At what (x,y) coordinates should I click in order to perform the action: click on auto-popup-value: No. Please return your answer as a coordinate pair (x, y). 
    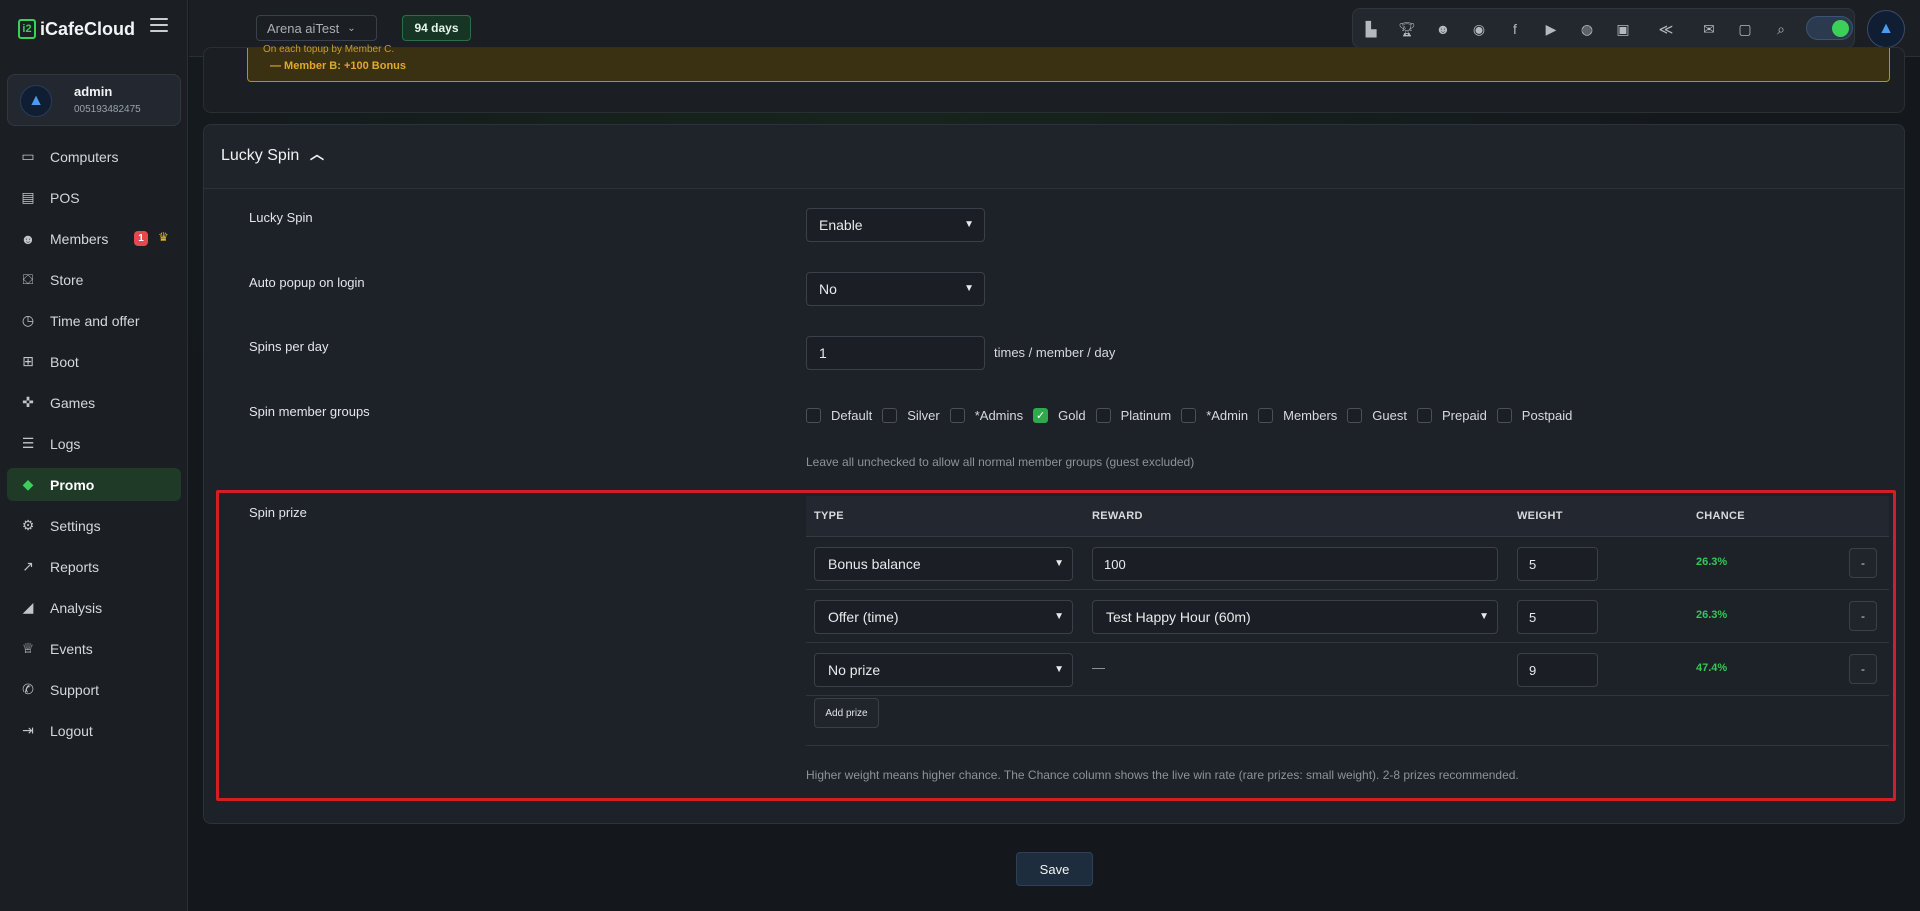
    Looking at the image, I should click on (828, 289).